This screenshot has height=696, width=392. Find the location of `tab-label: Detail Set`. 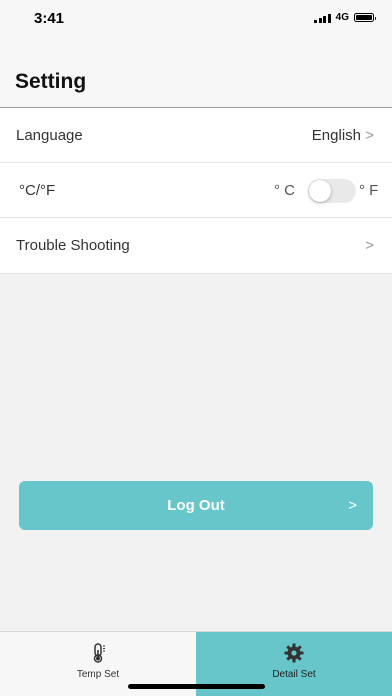

tab-label: Detail Set is located at coordinates (294, 674).